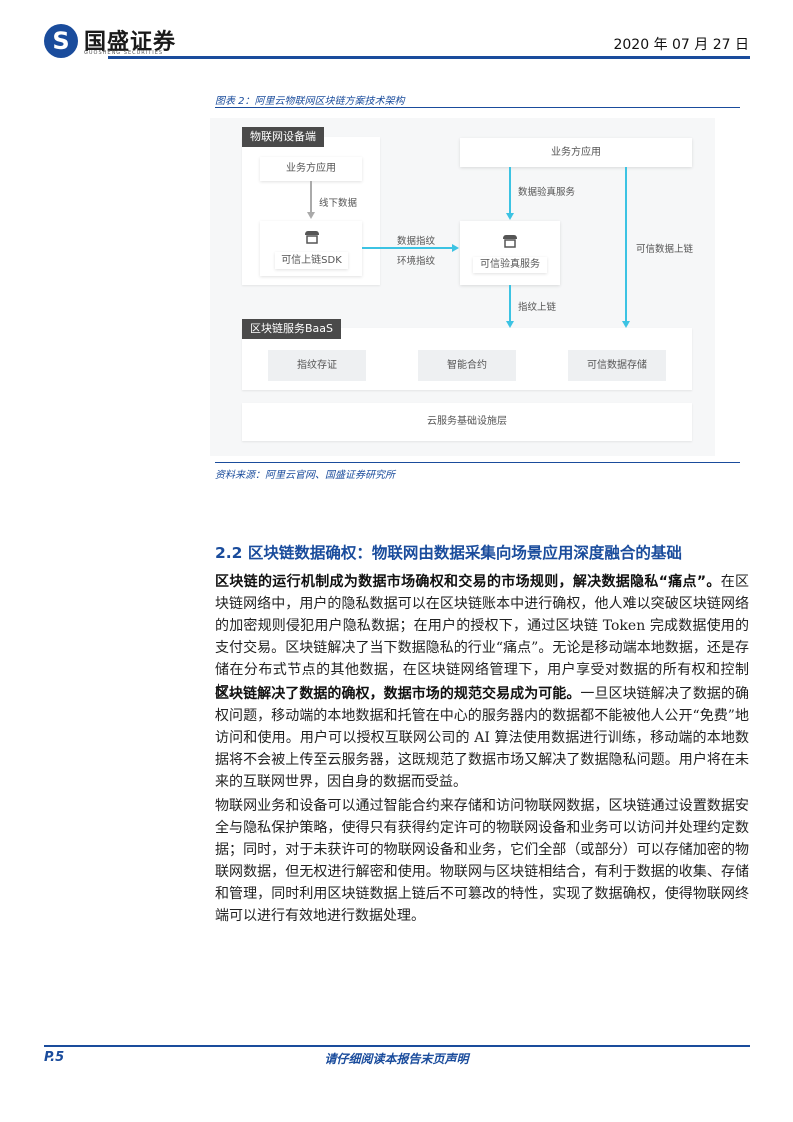  What do you see at coordinates (338, 203) in the screenshot?
I see `offline-data-label: 线下数据` at bounding box center [338, 203].